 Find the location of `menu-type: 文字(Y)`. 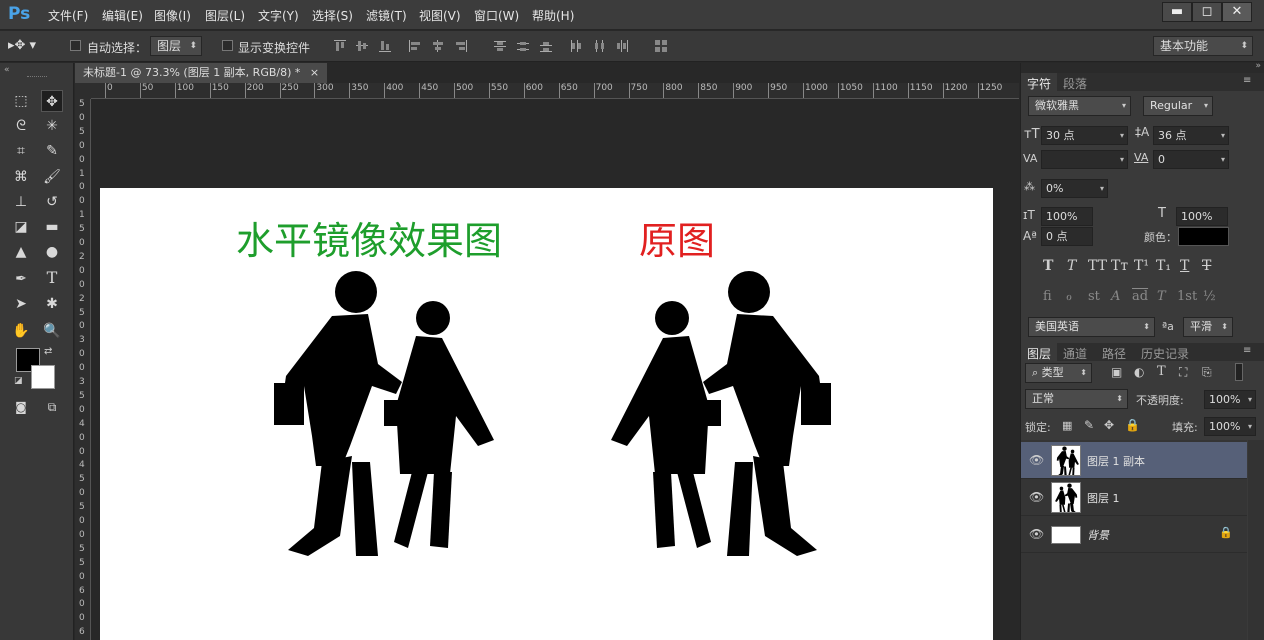

menu-type: 文字(Y) is located at coordinates (278, 15).